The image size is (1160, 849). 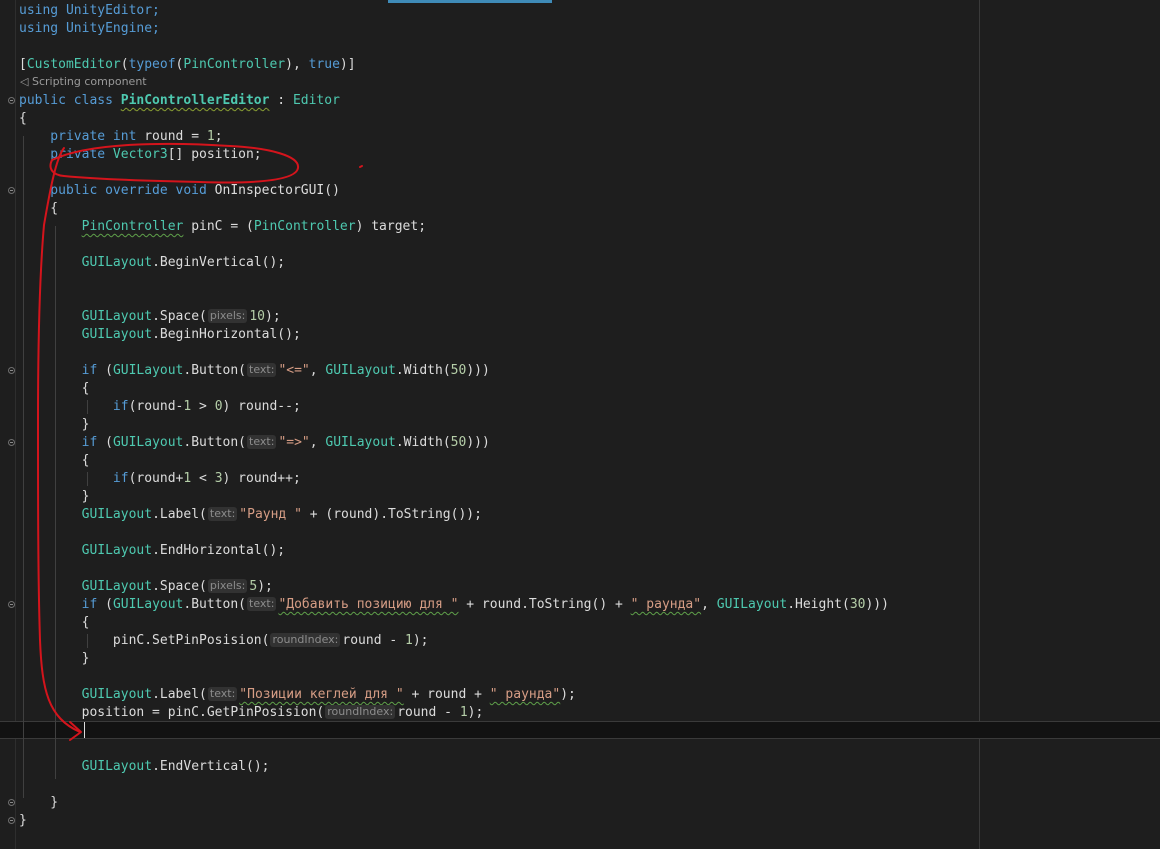 I want to click on annotation-ellipse-stroke, so click(x=174, y=163).